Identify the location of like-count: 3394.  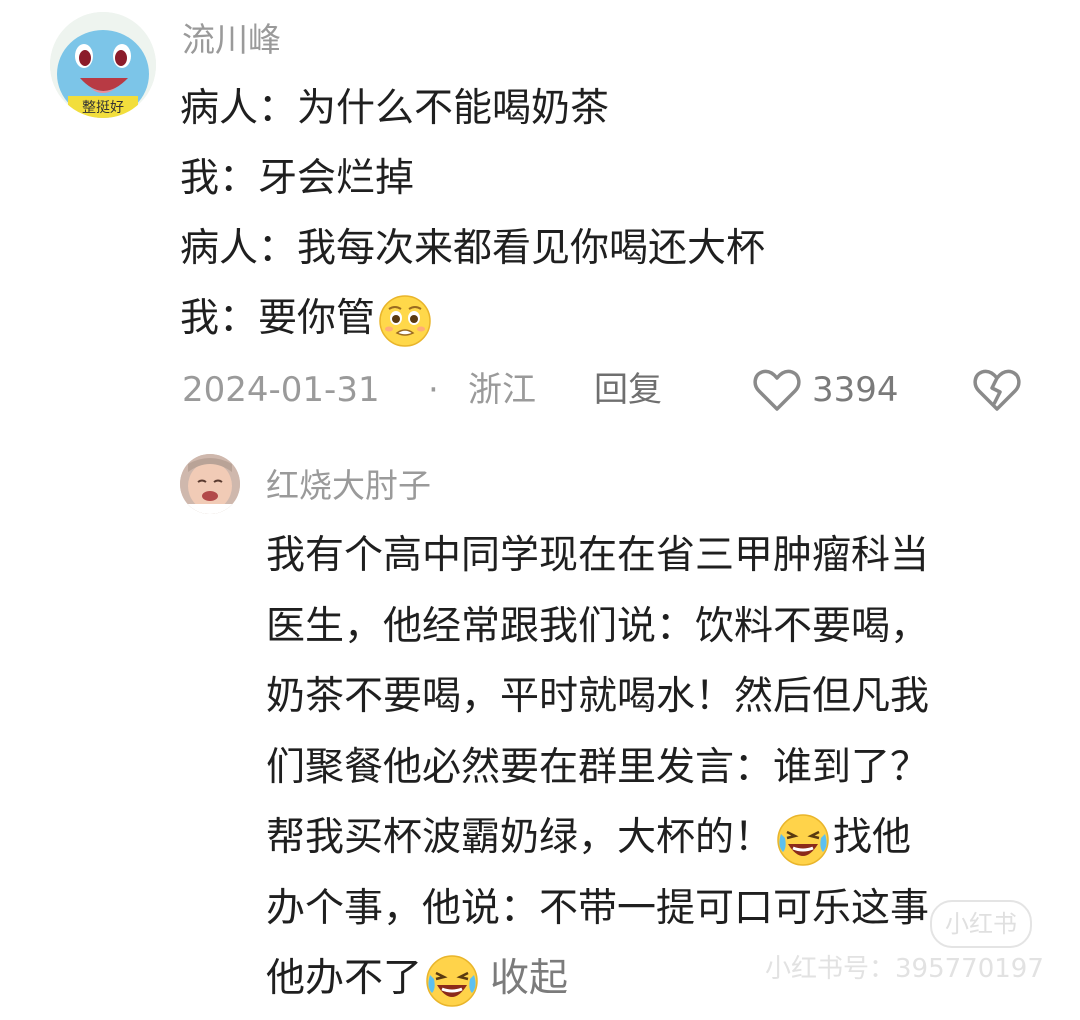
(855, 390).